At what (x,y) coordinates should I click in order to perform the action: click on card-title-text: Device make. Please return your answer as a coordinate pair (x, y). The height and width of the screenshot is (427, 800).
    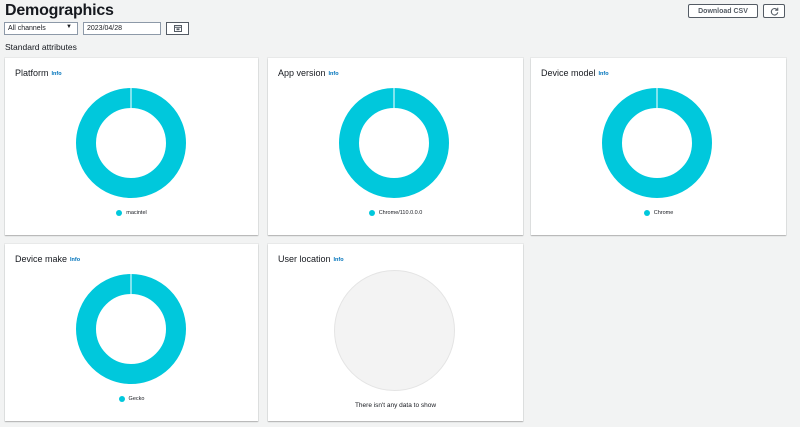
    Looking at the image, I should click on (41, 259).